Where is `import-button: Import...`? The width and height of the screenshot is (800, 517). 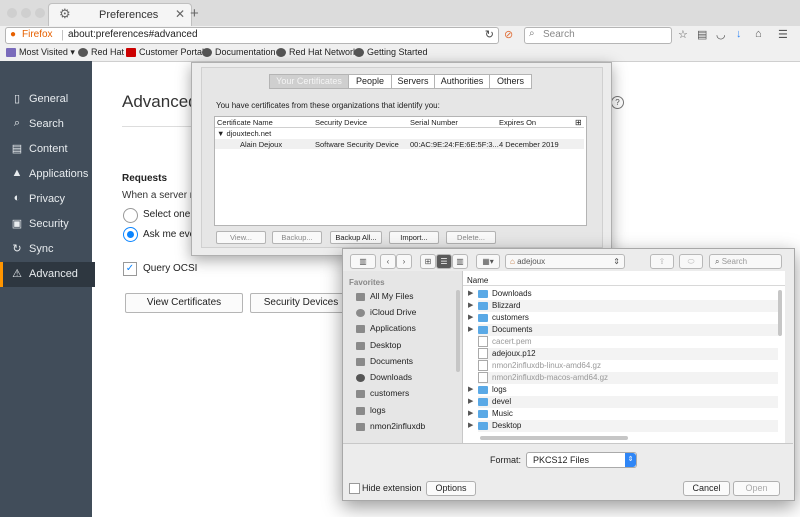 import-button: Import... is located at coordinates (414, 237).